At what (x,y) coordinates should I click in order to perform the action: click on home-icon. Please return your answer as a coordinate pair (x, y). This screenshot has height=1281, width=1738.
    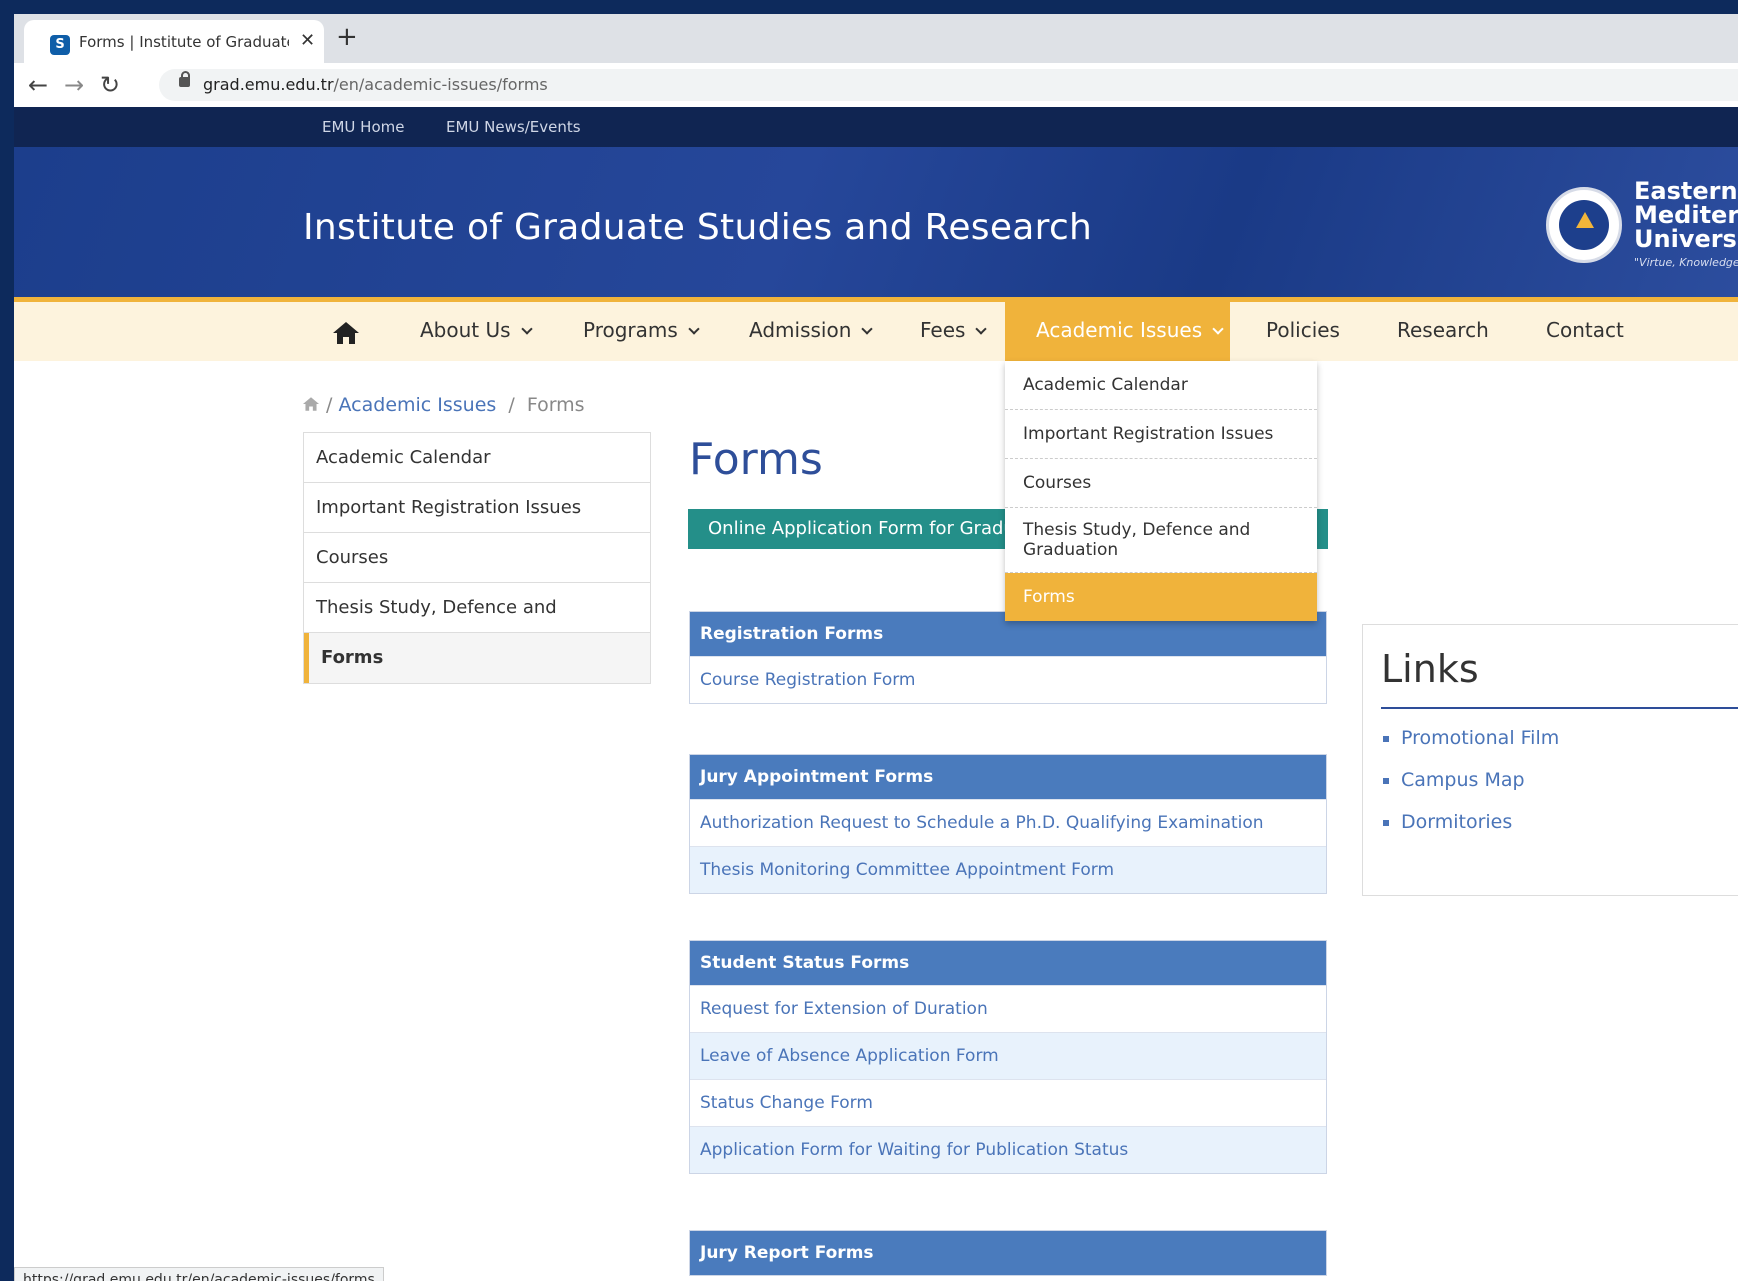
    Looking at the image, I should click on (346, 333).